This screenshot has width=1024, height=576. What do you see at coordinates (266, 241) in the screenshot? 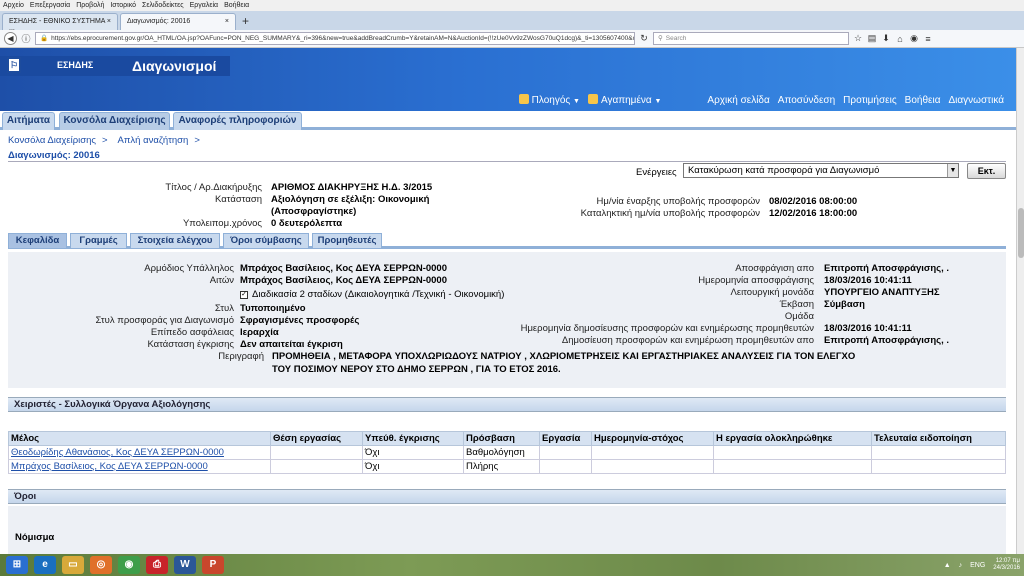
I see `tab-contract-terms: Όροι σύμβασης` at bounding box center [266, 241].